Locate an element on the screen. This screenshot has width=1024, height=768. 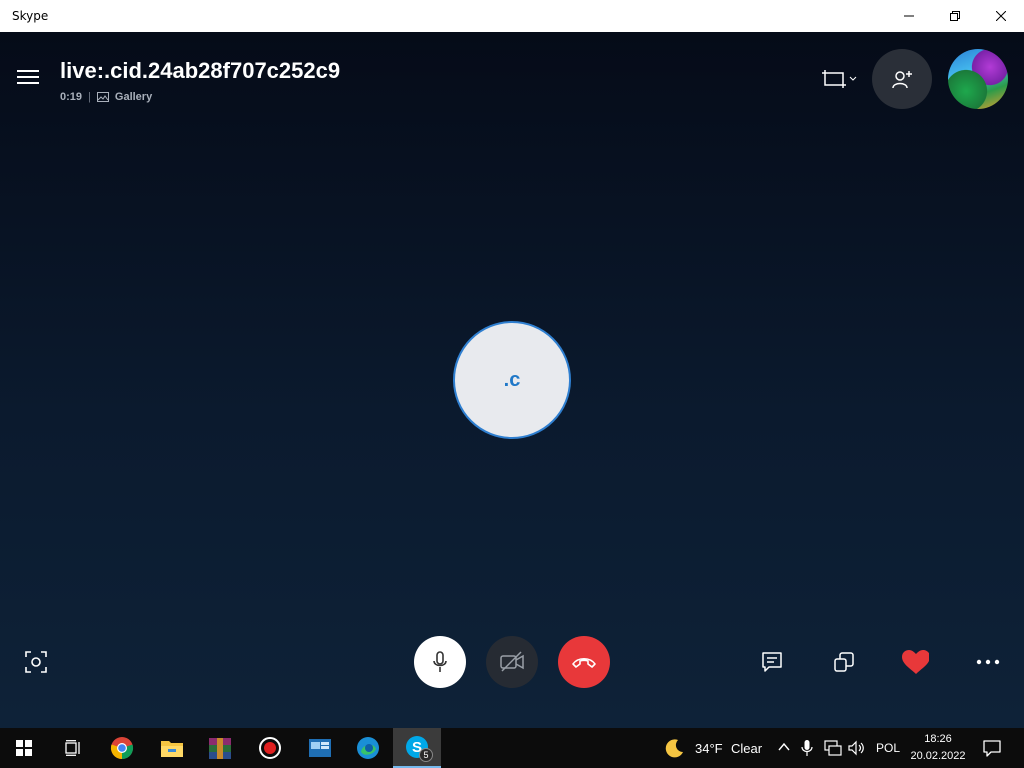
chevron-down-icon is located at coordinates (853, 78).